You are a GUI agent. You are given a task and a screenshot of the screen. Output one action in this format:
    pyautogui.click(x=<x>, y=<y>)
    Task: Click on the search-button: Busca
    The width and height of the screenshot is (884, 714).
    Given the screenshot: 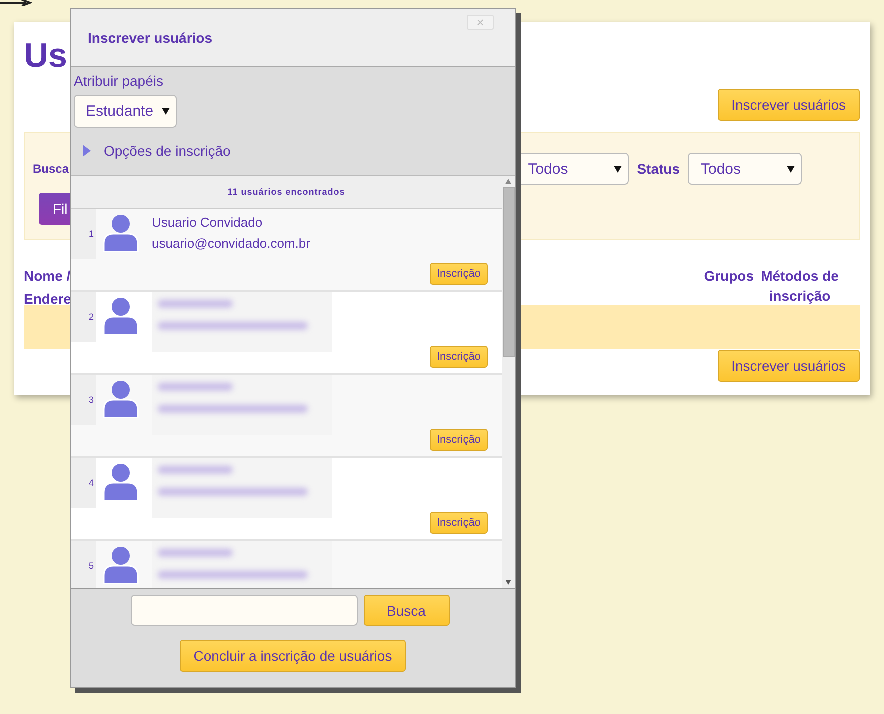 What is the action you would take?
    pyautogui.click(x=407, y=610)
    